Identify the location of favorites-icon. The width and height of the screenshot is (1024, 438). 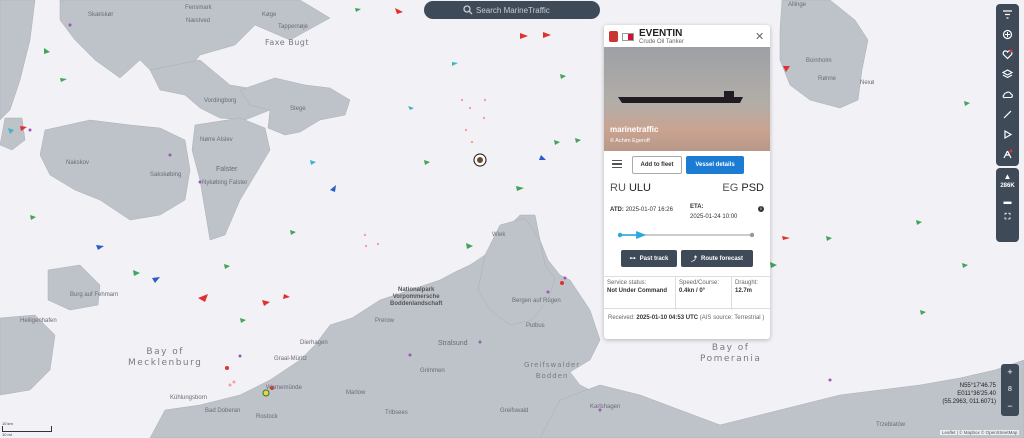
(1007, 54).